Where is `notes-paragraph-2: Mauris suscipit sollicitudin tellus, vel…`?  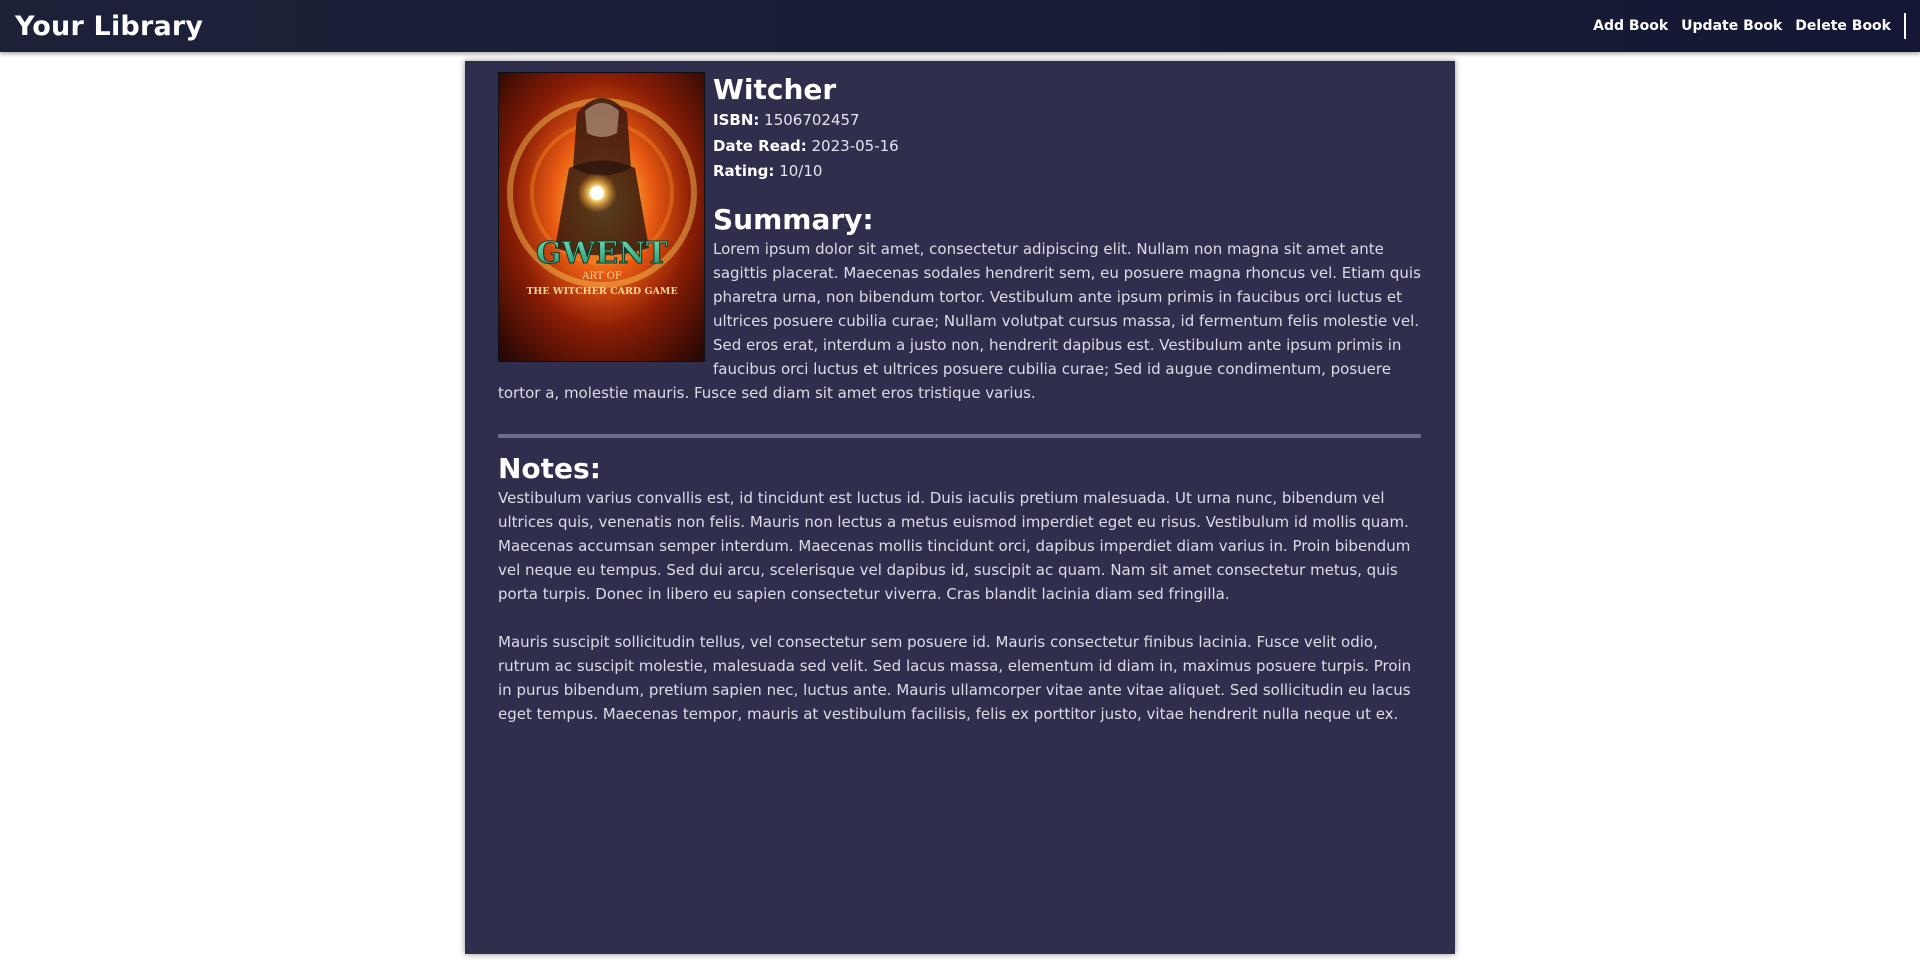
notes-paragraph-2: Mauris suscipit sollicitudin tellus, vel… is located at coordinates (955, 677).